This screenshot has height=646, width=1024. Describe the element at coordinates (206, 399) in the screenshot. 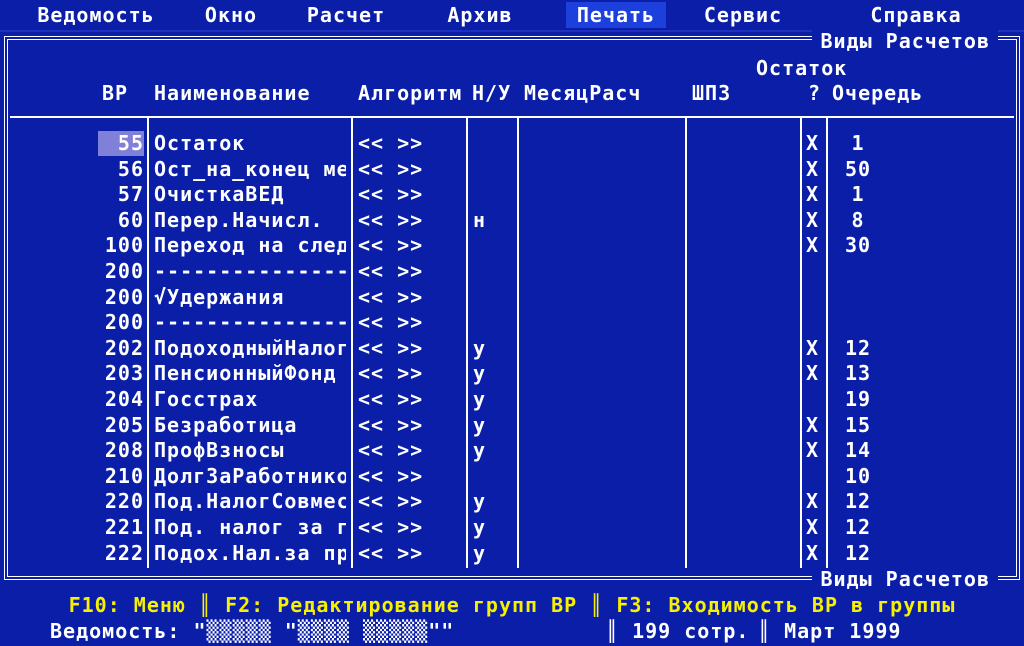

I see `name-cell: Госстрах` at that location.